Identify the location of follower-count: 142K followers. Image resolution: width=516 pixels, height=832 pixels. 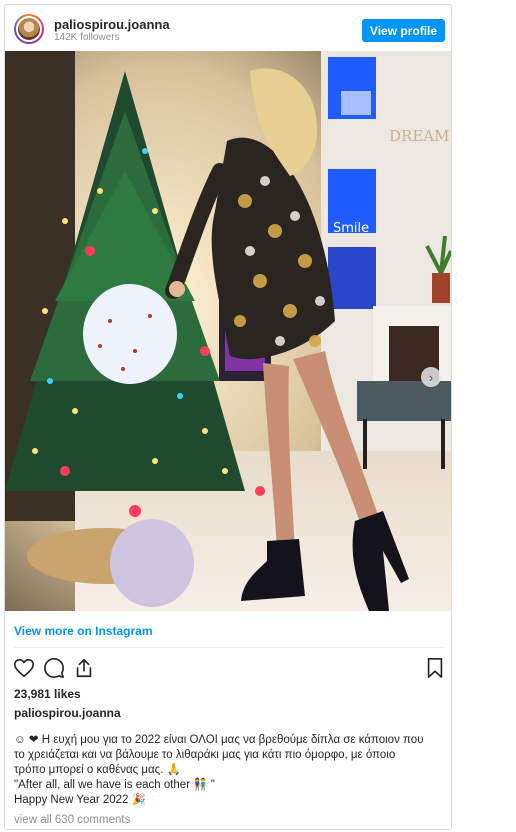
(87, 37).